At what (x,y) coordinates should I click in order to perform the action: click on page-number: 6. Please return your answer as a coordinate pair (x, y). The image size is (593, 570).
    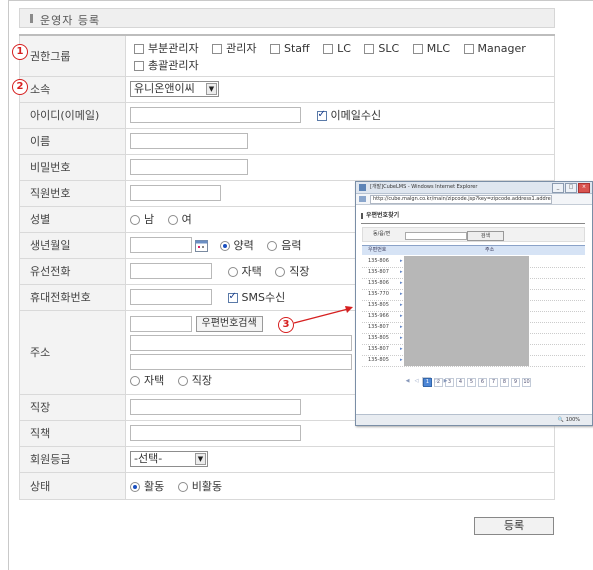
    Looking at the image, I should click on (482, 382).